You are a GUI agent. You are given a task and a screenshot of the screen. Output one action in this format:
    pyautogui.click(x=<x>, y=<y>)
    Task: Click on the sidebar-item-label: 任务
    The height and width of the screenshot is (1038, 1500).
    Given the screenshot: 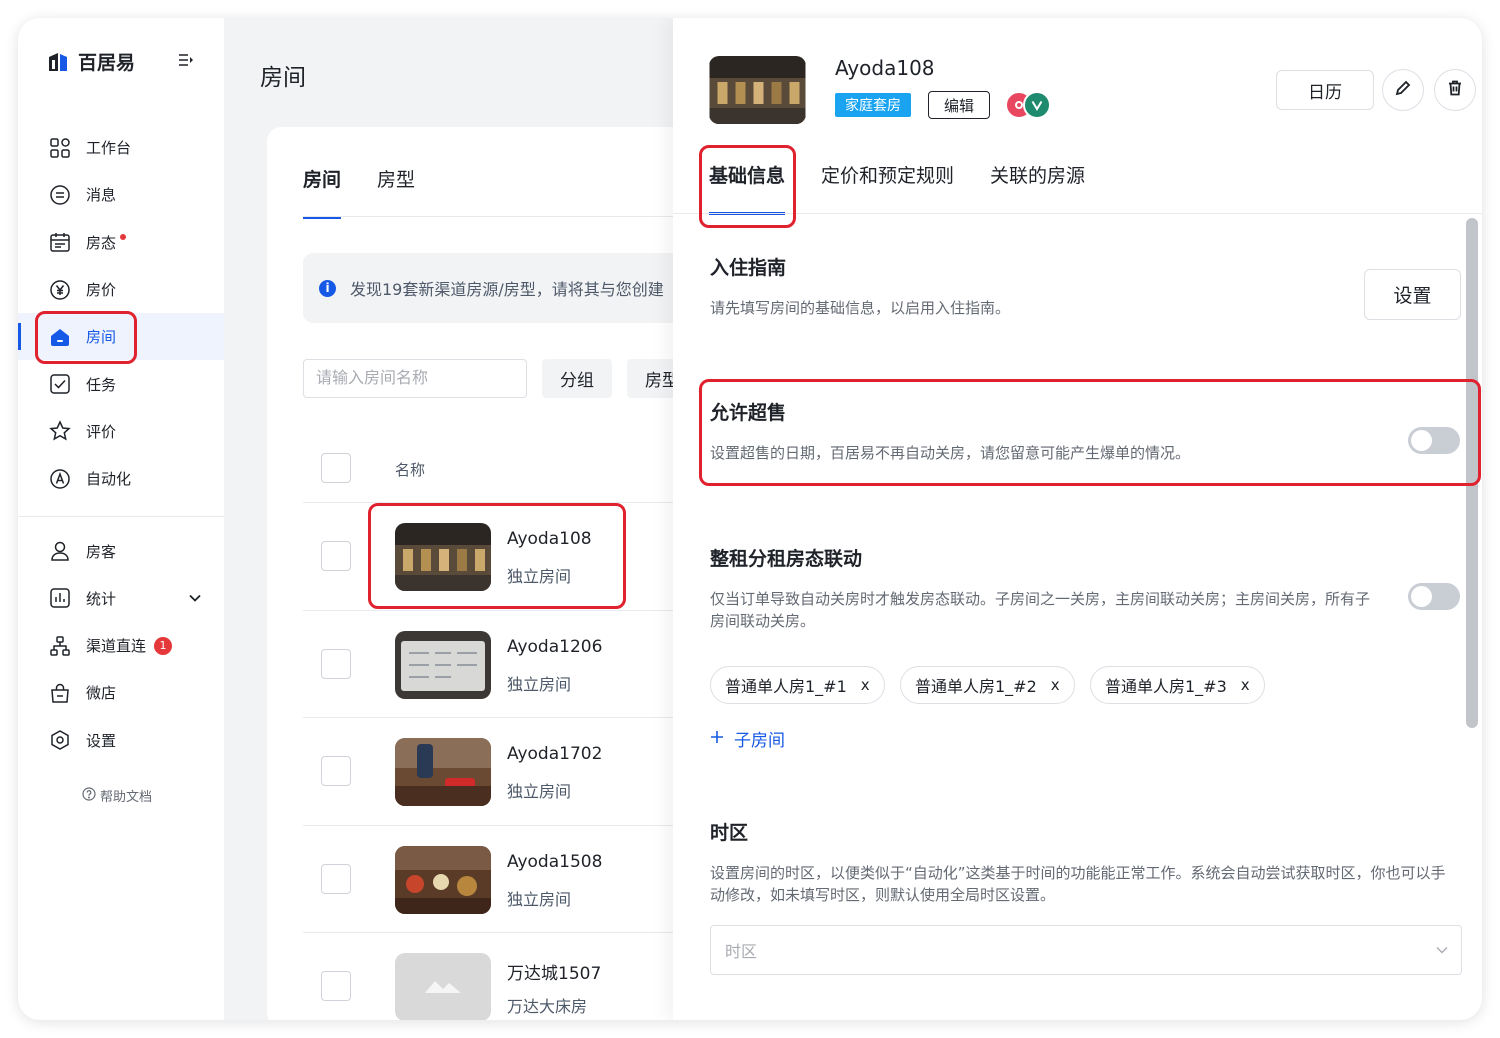 What is the action you would take?
    pyautogui.click(x=101, y=384)
    